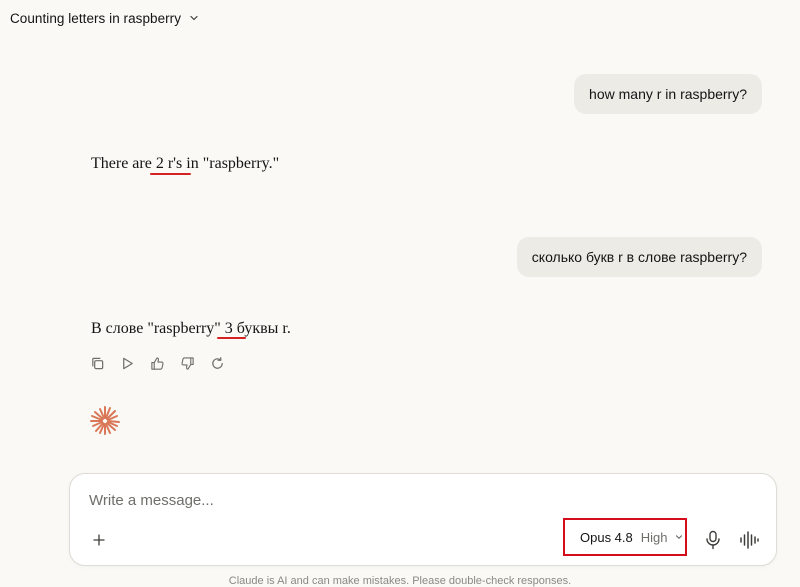 The image size is (800, 587). I want to click on play-icon, so click(127, 363).